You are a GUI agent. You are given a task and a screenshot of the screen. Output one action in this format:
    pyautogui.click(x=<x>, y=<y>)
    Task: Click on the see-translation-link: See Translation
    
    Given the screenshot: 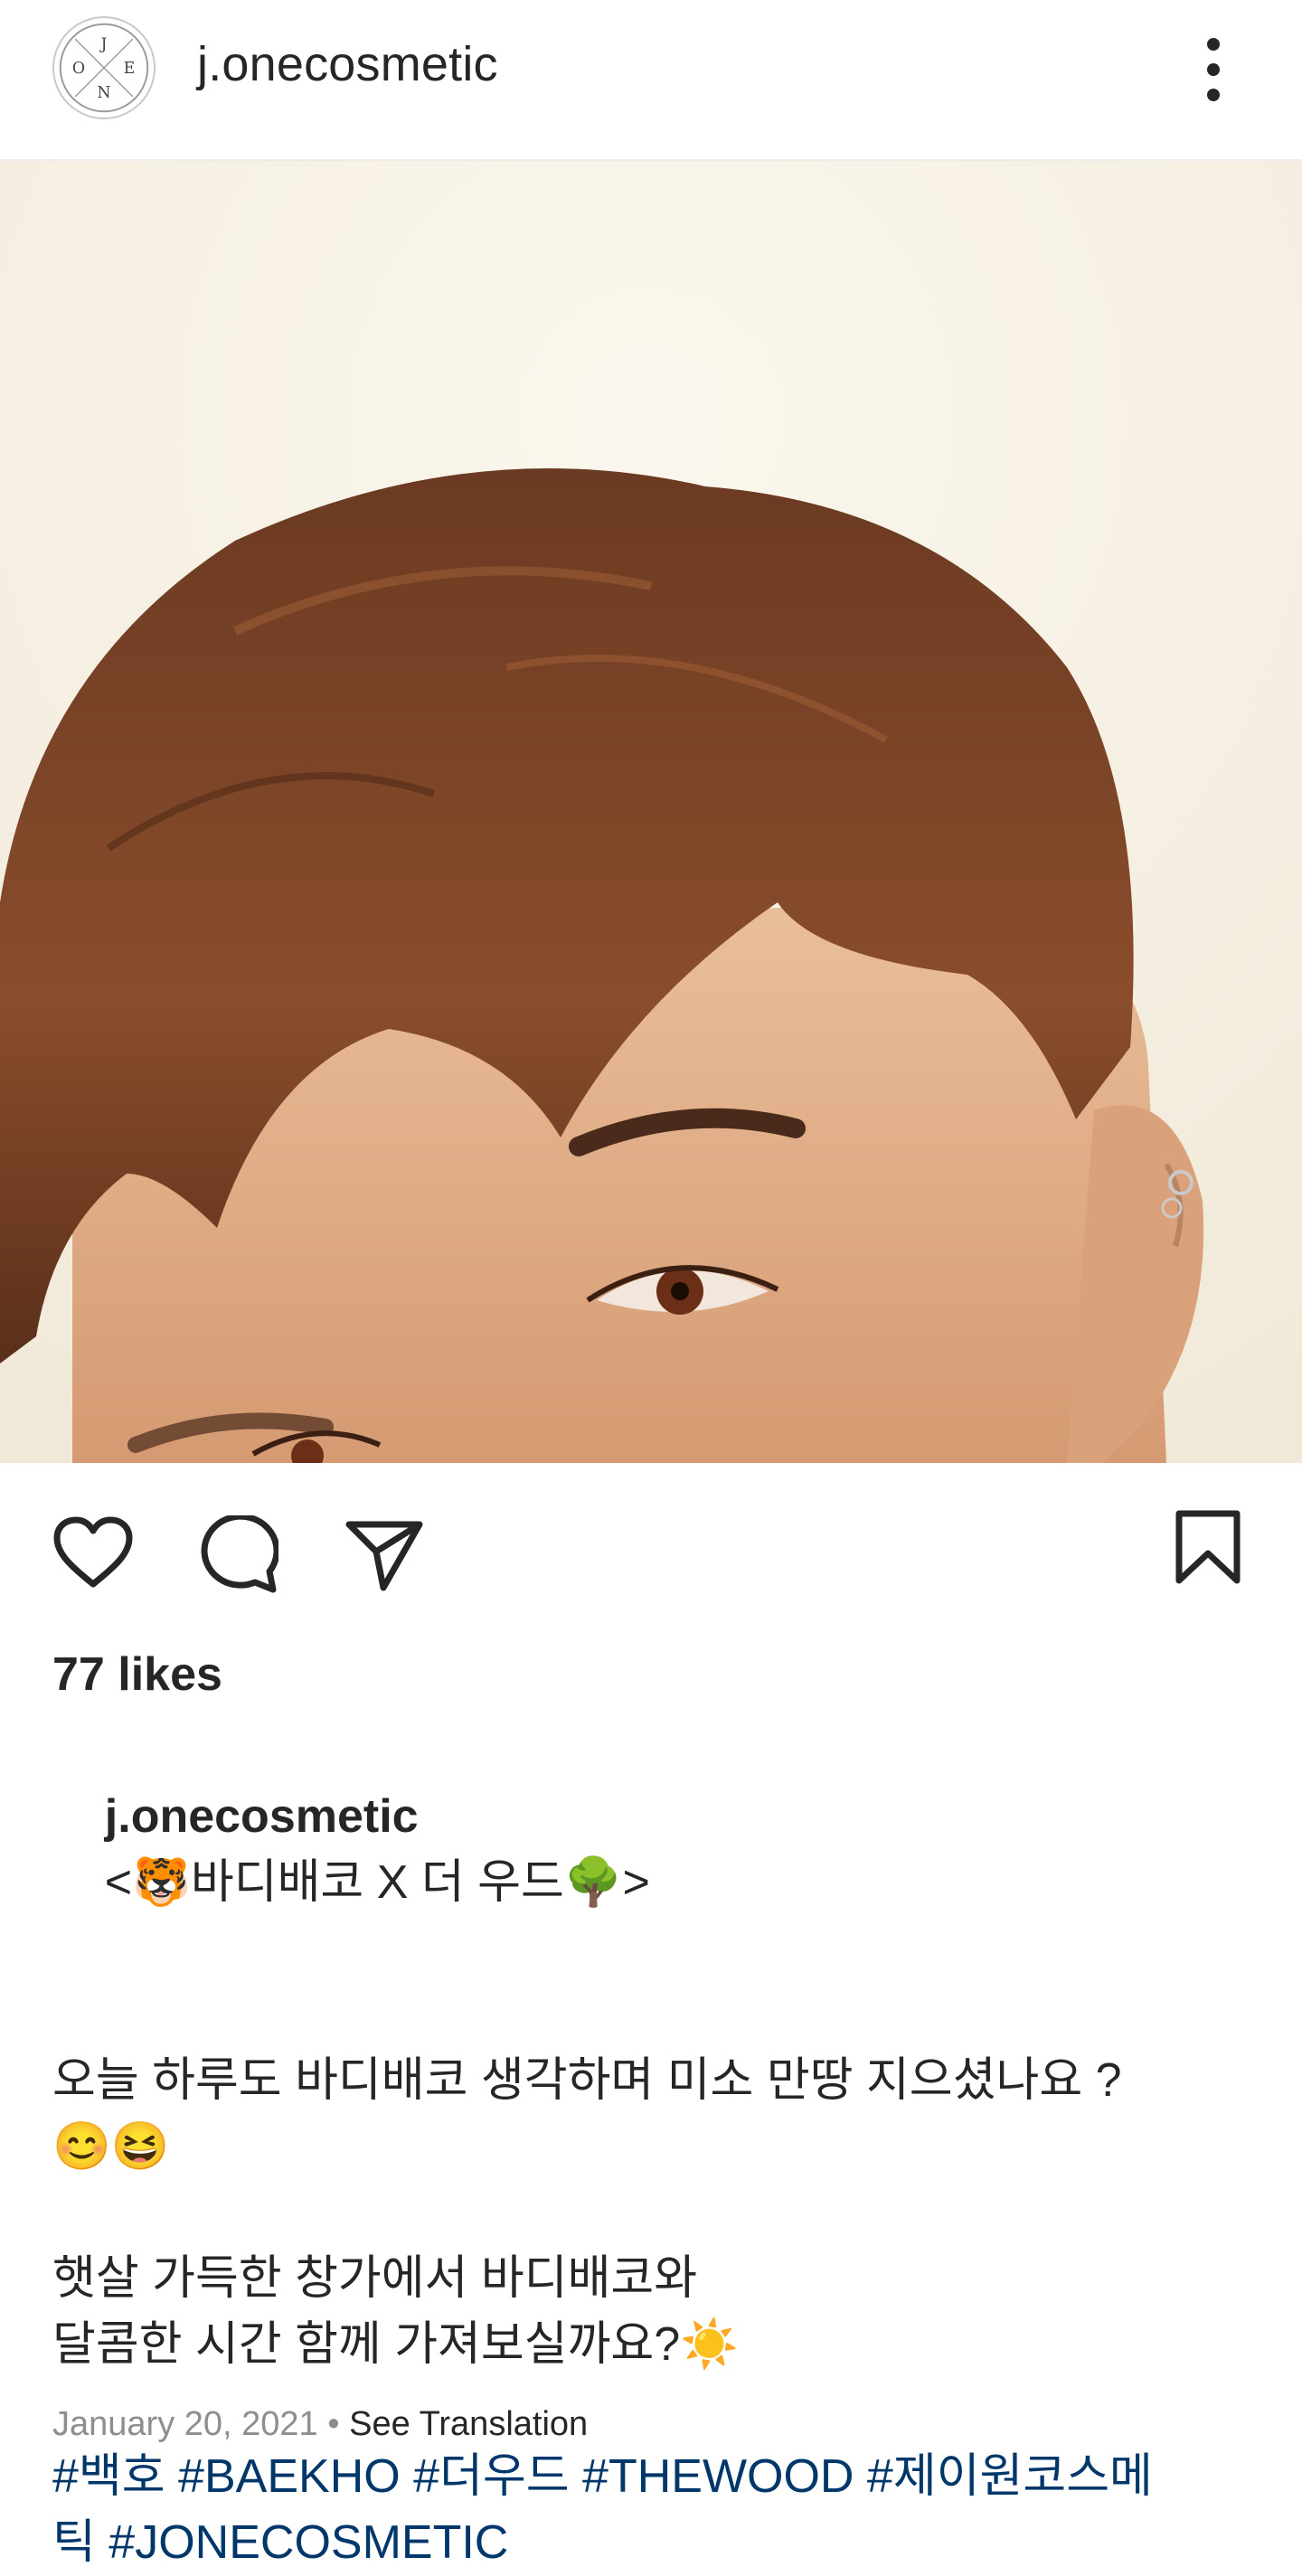 What is the action you would take?
    pyautogui.click(x=469, y=2424)
    